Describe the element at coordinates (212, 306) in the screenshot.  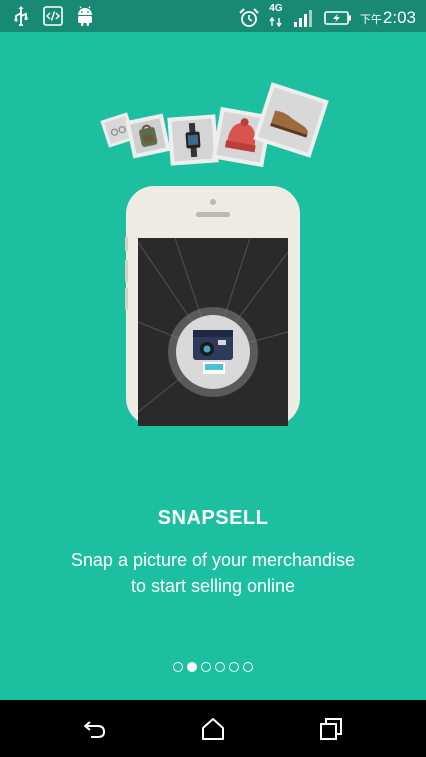
I see `phone-graphic` at that location.